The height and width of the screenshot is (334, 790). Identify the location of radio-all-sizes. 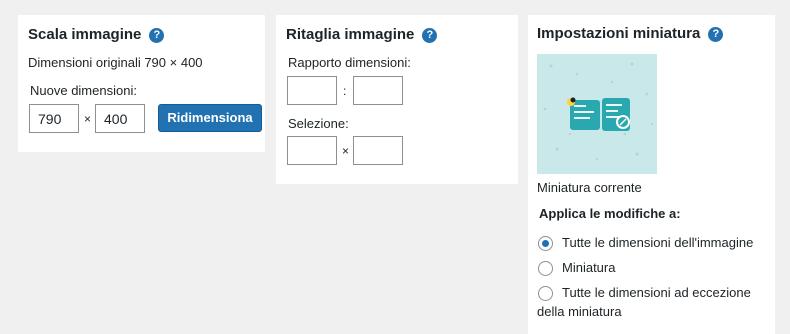
(545, 243).